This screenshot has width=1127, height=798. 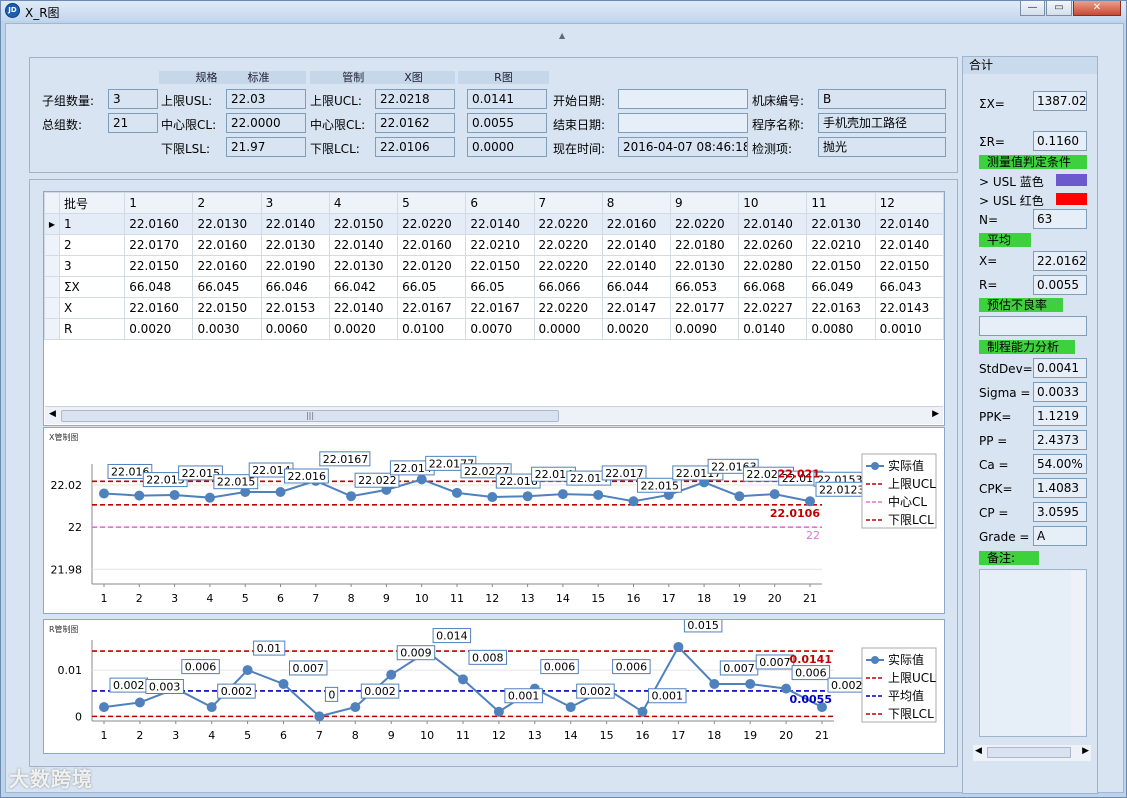 I want to click on column-header: 4, so click(x=363, y=203).